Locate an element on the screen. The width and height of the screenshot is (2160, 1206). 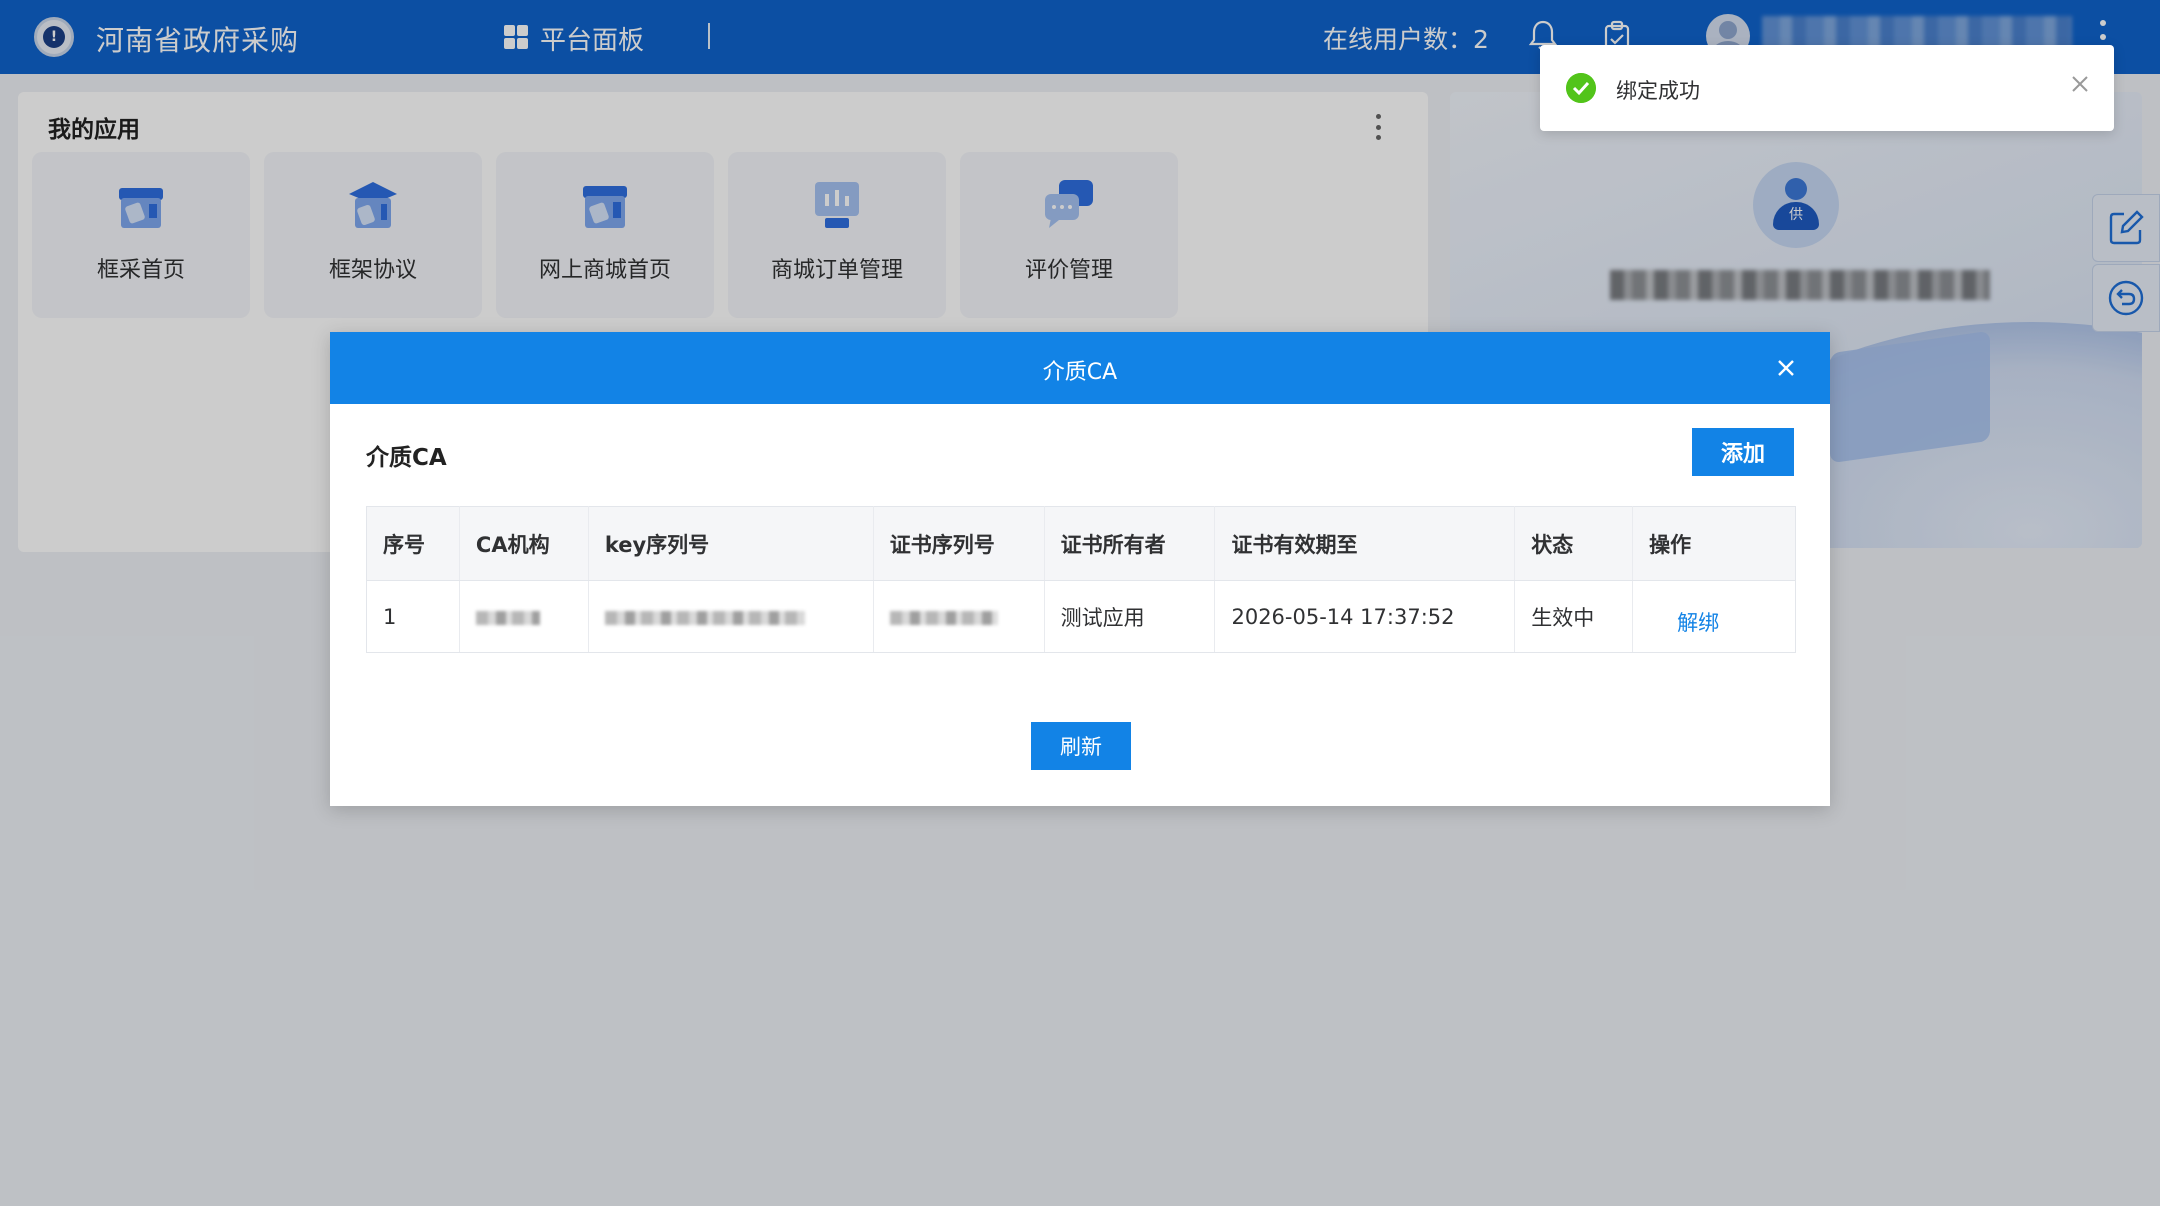
cell-action: 解绑 is located at coordinates (1714, 616).